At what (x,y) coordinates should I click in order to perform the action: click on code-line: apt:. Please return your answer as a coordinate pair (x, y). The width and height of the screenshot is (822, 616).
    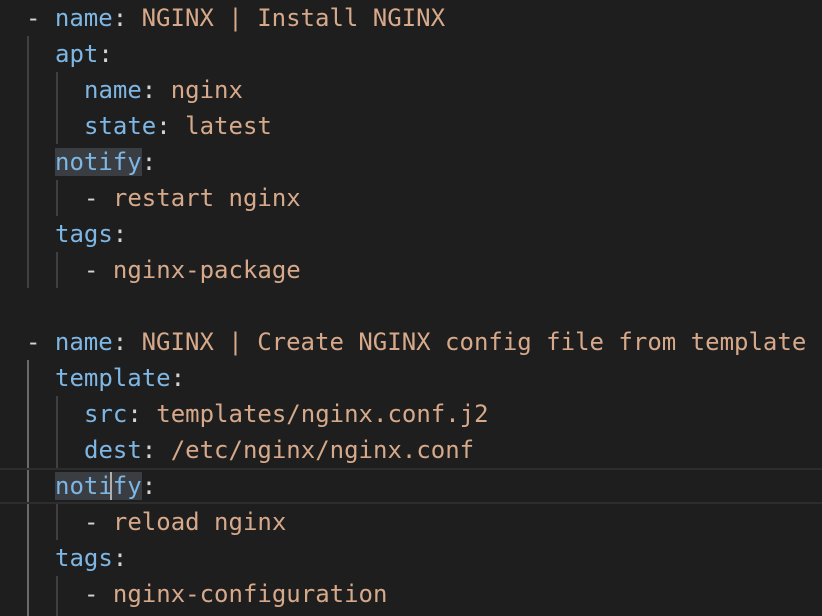
    Looking at the image, I should click on (411, 54).